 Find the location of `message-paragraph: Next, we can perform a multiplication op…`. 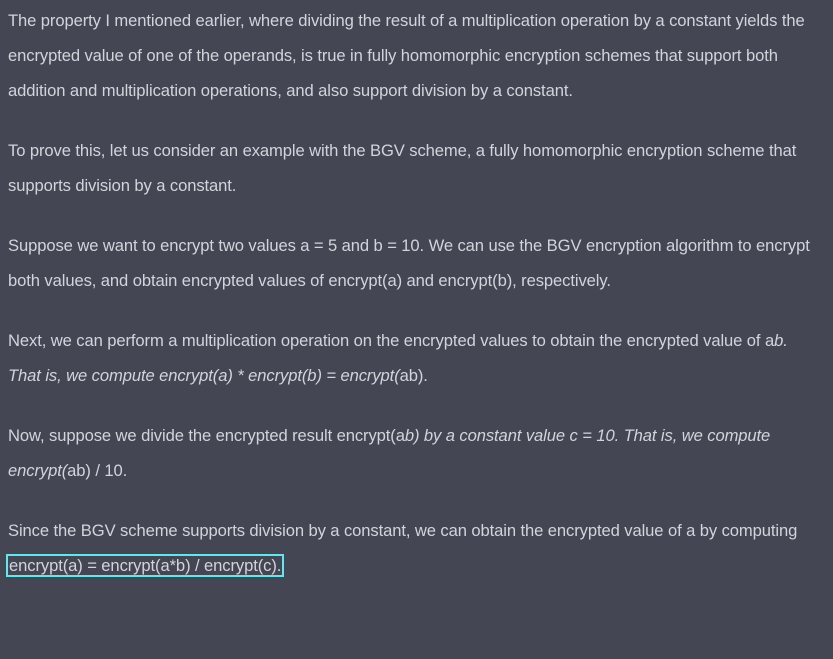

message-paragraph: Next, we can perform a multiplication op… is located at coordinates (416, 358).